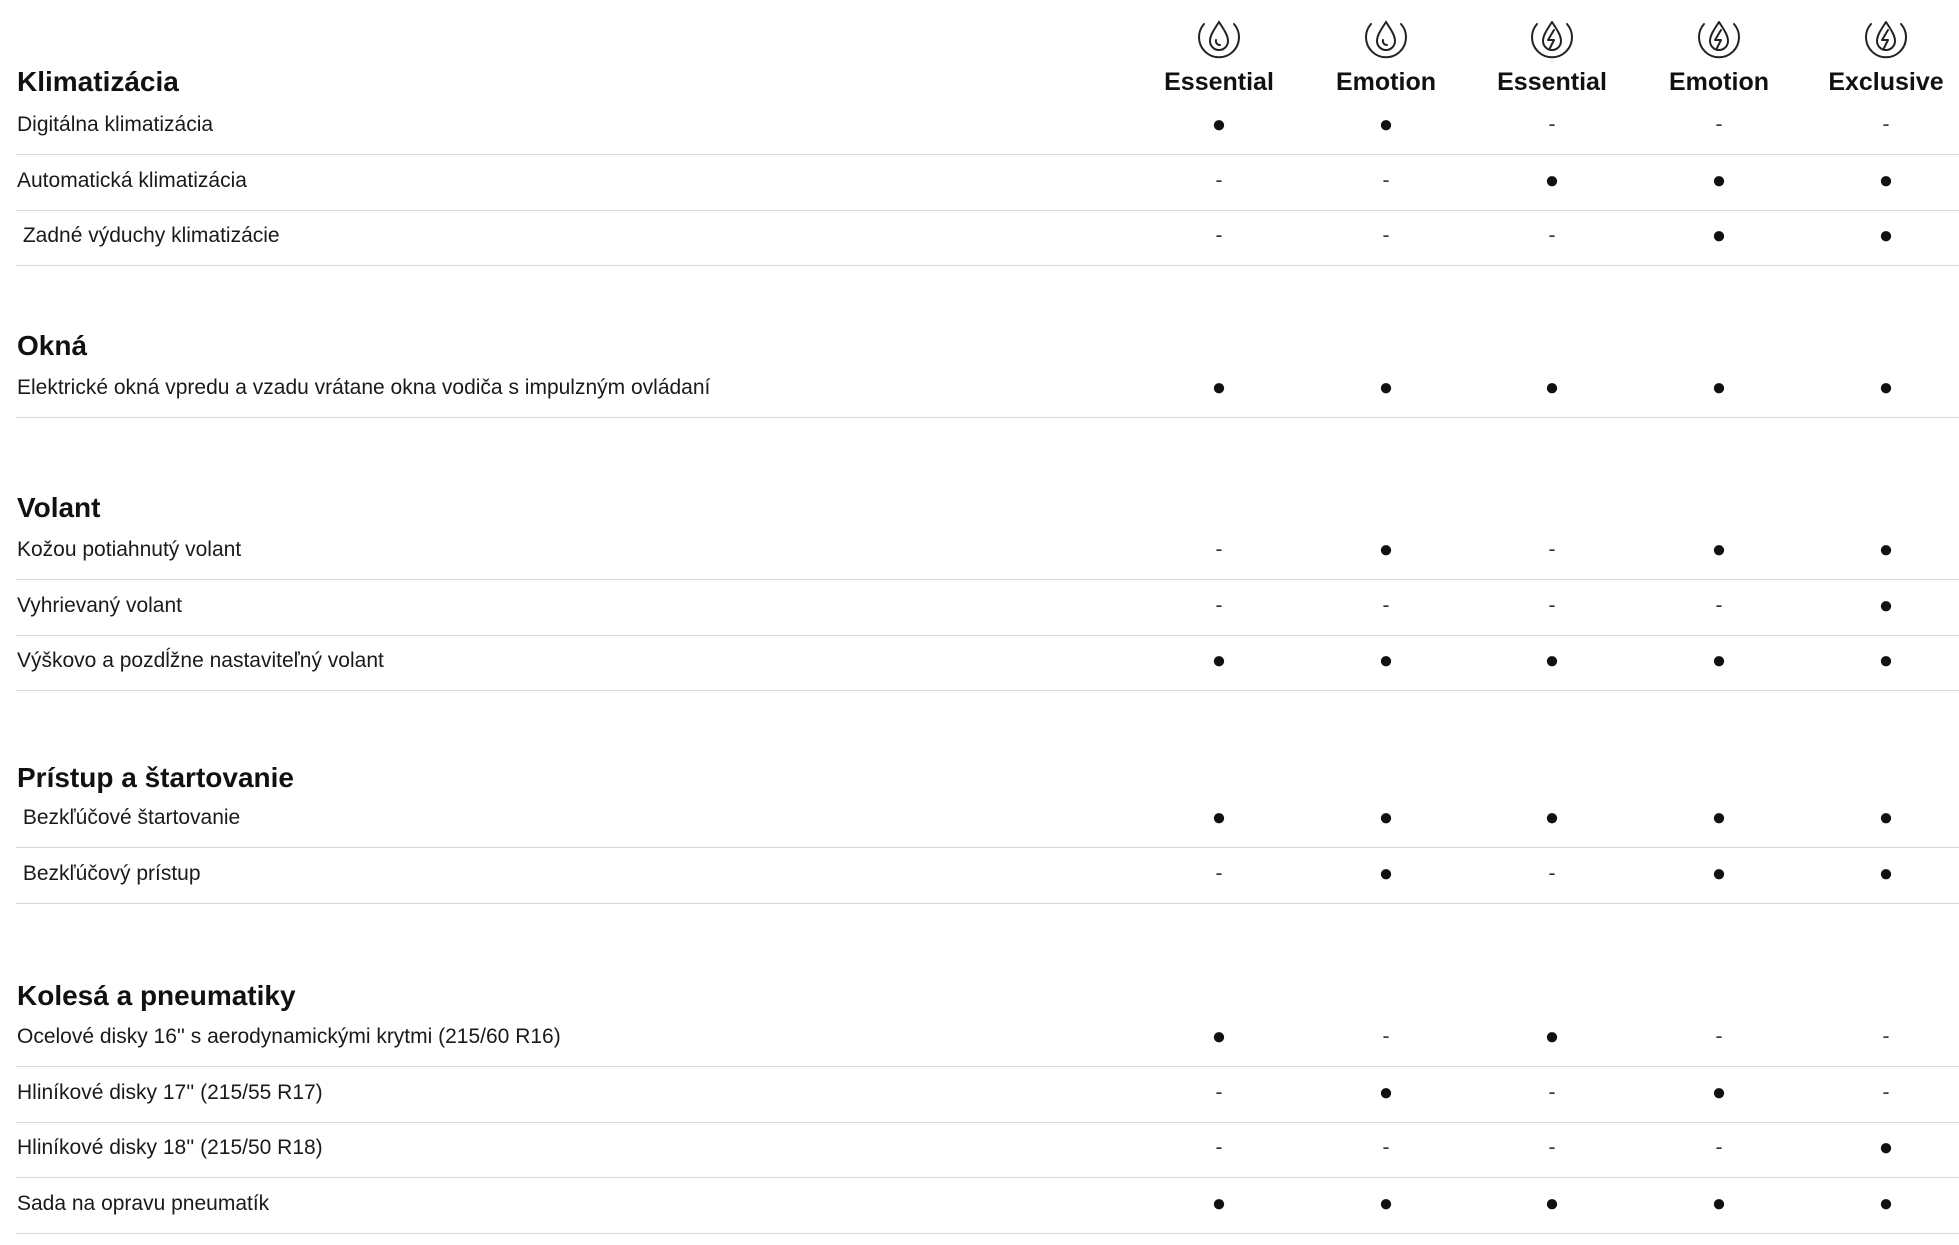 This screenshot has height=1245, width=1959. I want to click on table-row: Sada na opravu pneumatík ● ● ● ● ●, so click(987, 1206).